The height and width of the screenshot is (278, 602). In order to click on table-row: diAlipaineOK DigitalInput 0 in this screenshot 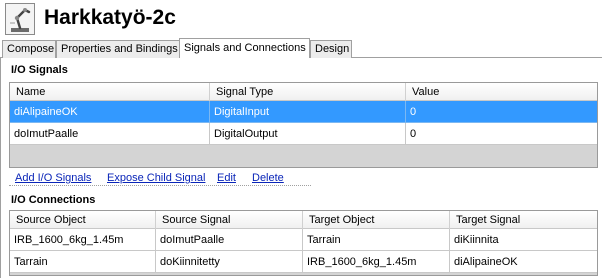, I will do `click(303, 112)`.